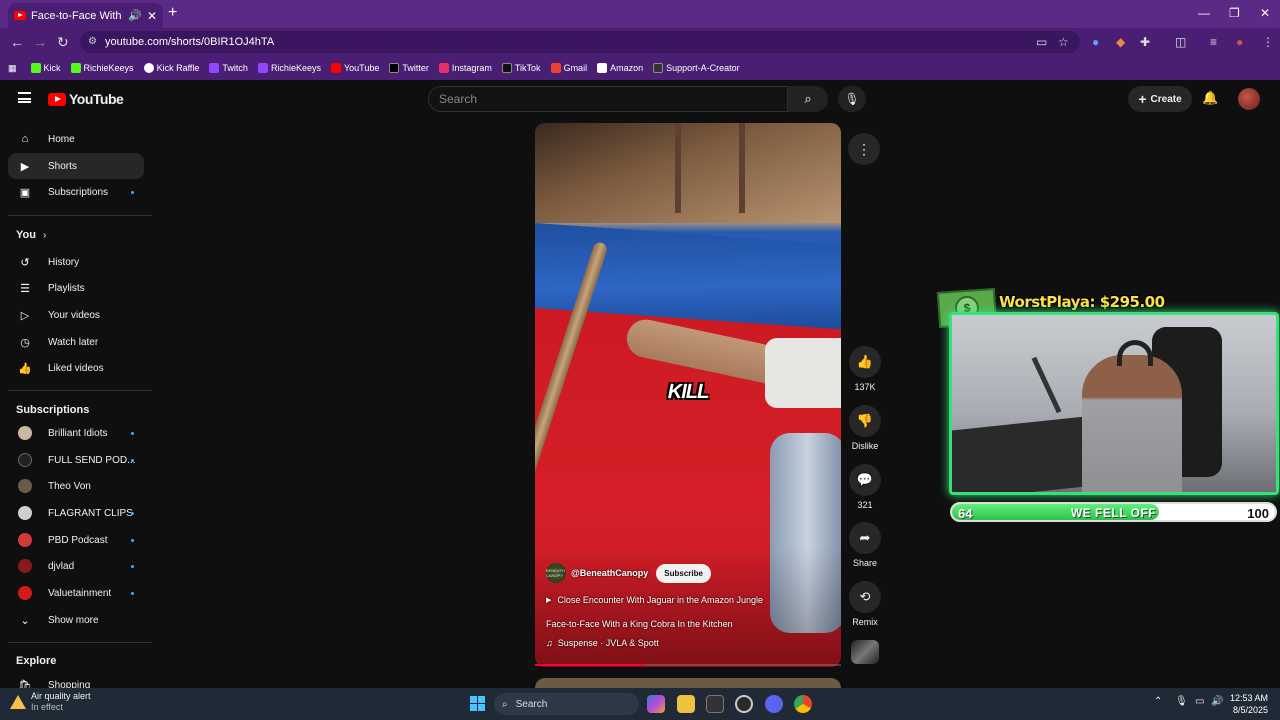  What do you see at coordinates (1265, 13) in the screenshot?
I see `close-window-button: ✕` at bounding box center [1265, 13].